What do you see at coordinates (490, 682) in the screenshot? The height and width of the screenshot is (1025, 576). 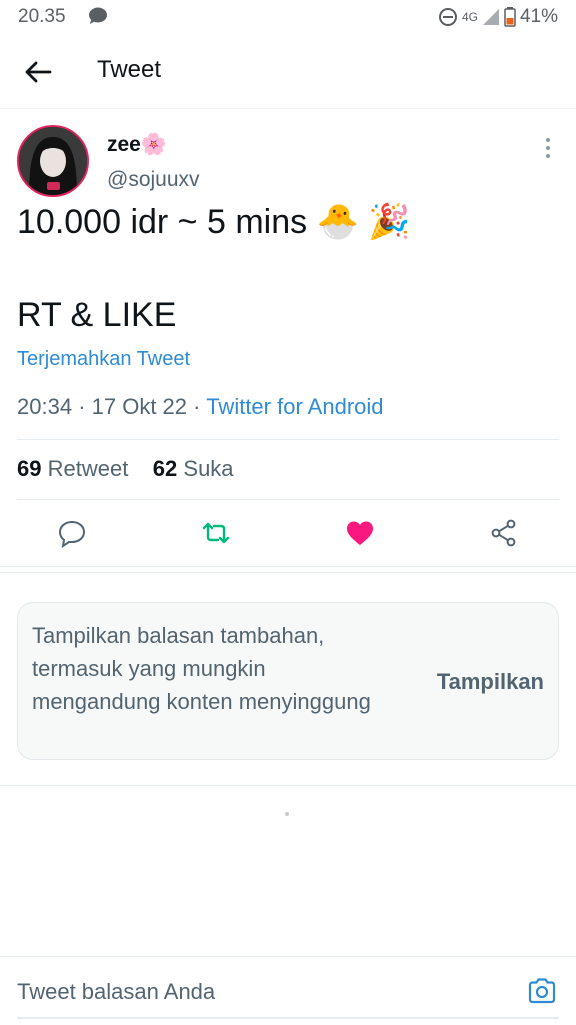 I see `show-replies-button: Tampilkan` at bounding box center [490, 682].